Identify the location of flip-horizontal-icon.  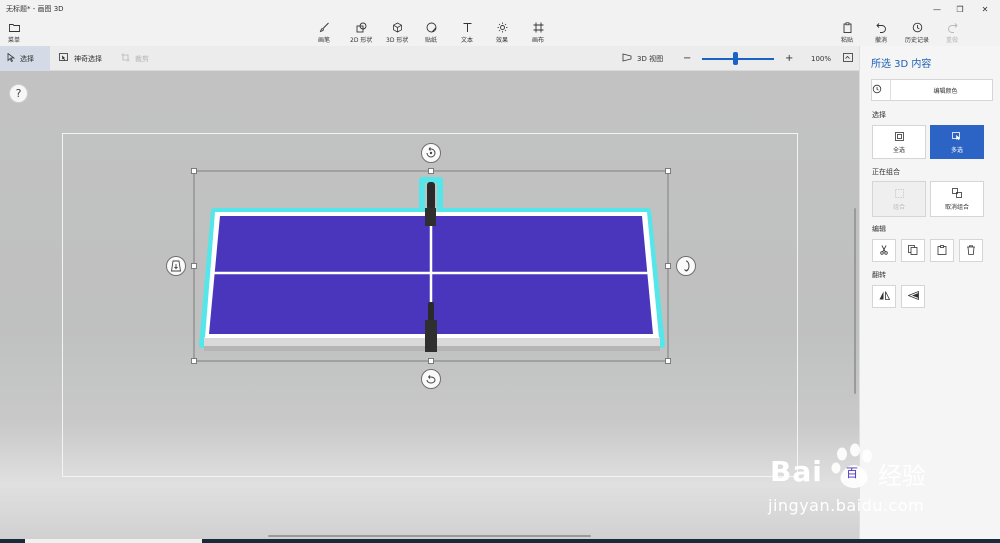
(884, 296).